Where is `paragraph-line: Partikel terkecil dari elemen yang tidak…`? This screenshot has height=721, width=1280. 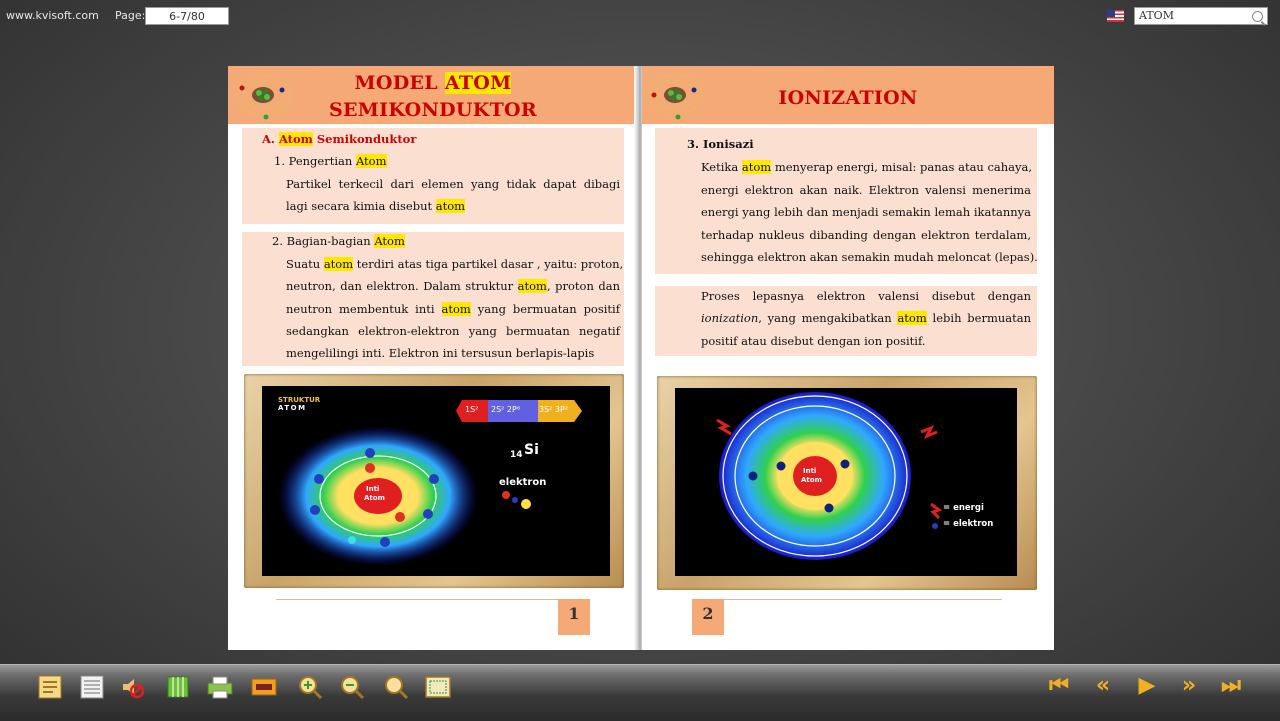 paragraph-line: Partikel terkecil dari elemen yang tidak… is located at coordinates (453, 184).